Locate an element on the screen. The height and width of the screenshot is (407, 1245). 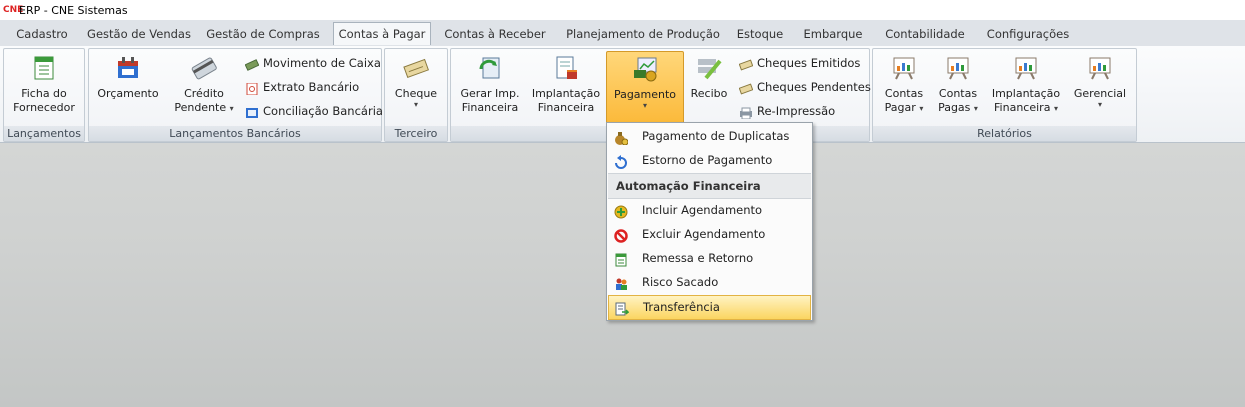
tab-gestao-vendas: Gestão de Vendas is located at coordinates (139, 34).